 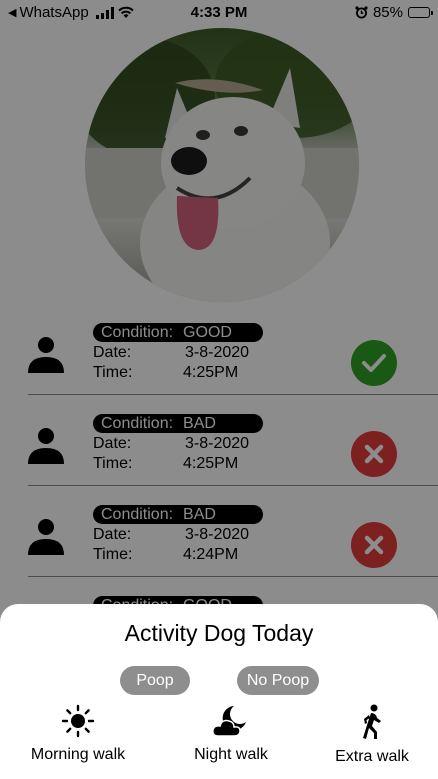 What do you see at coordinates (229, 721) in the screenshot?
I see `moon-cloud-icon` at bounding box center [229, 721].